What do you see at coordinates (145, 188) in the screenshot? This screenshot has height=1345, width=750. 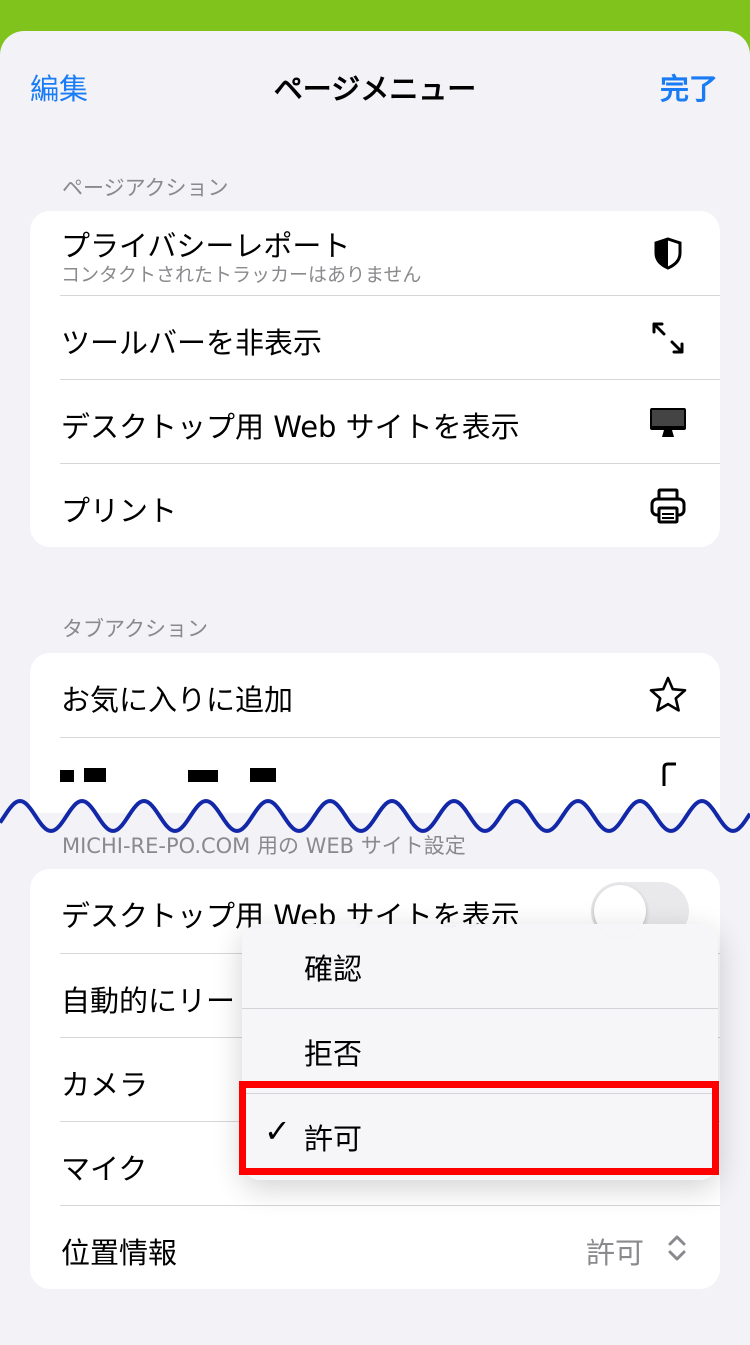 I see `section-header-page-actions: ページアクション` at bounding box center [145, 188].